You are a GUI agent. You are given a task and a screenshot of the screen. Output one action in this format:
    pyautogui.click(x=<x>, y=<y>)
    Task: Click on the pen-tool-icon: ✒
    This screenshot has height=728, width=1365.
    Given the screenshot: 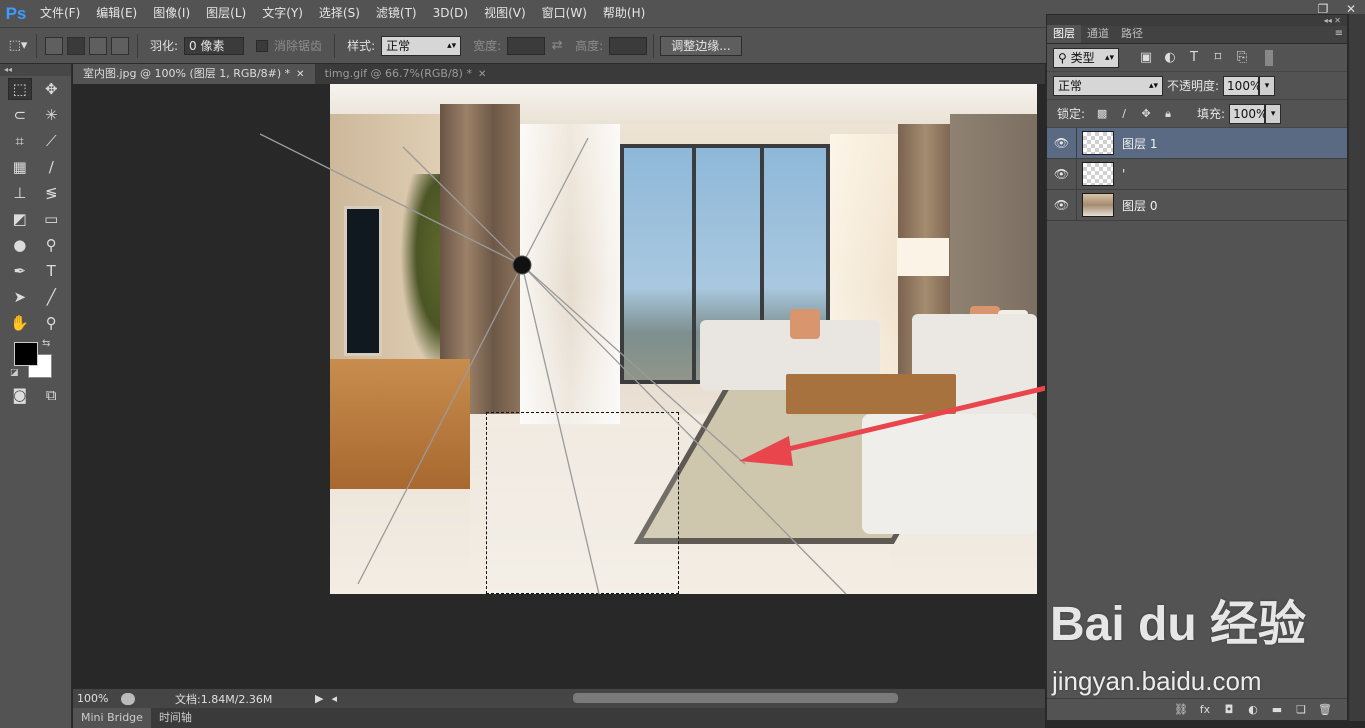 What is the action you would take?
    pyautogui.click(x=20, y=271)
    